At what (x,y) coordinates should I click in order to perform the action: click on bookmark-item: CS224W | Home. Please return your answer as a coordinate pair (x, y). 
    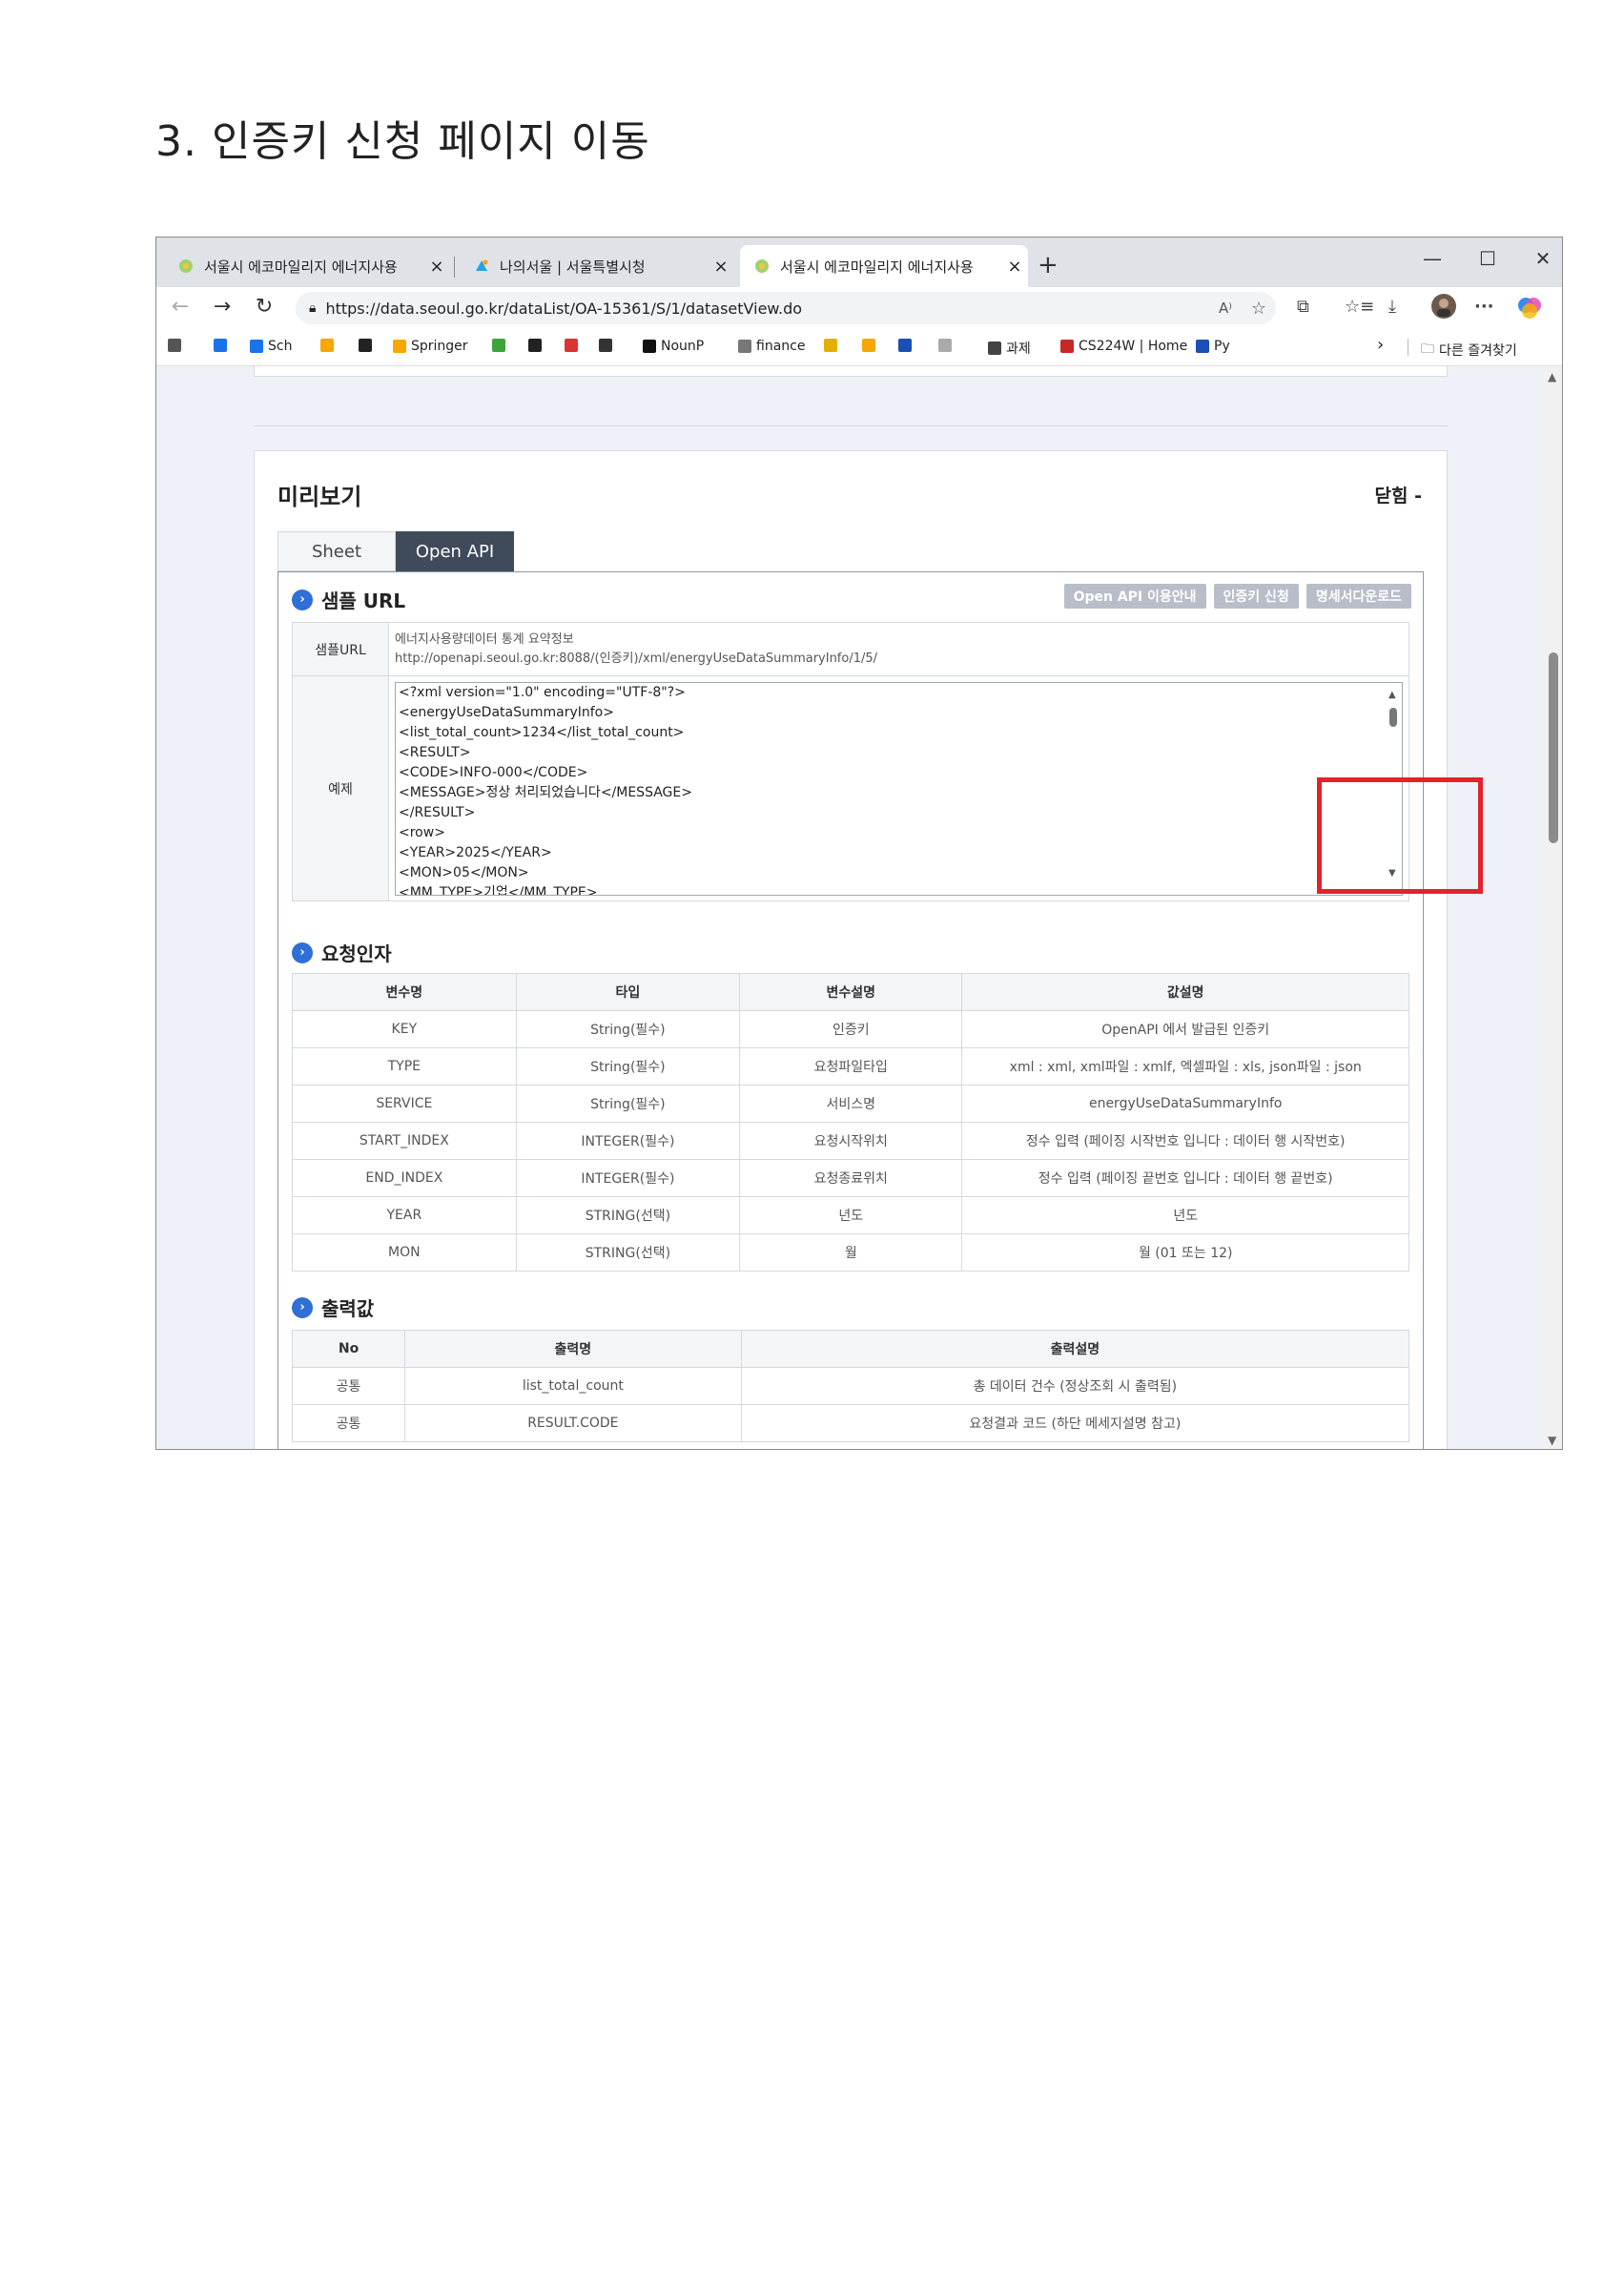
    Looking at the image, I should click on (1123, 346).